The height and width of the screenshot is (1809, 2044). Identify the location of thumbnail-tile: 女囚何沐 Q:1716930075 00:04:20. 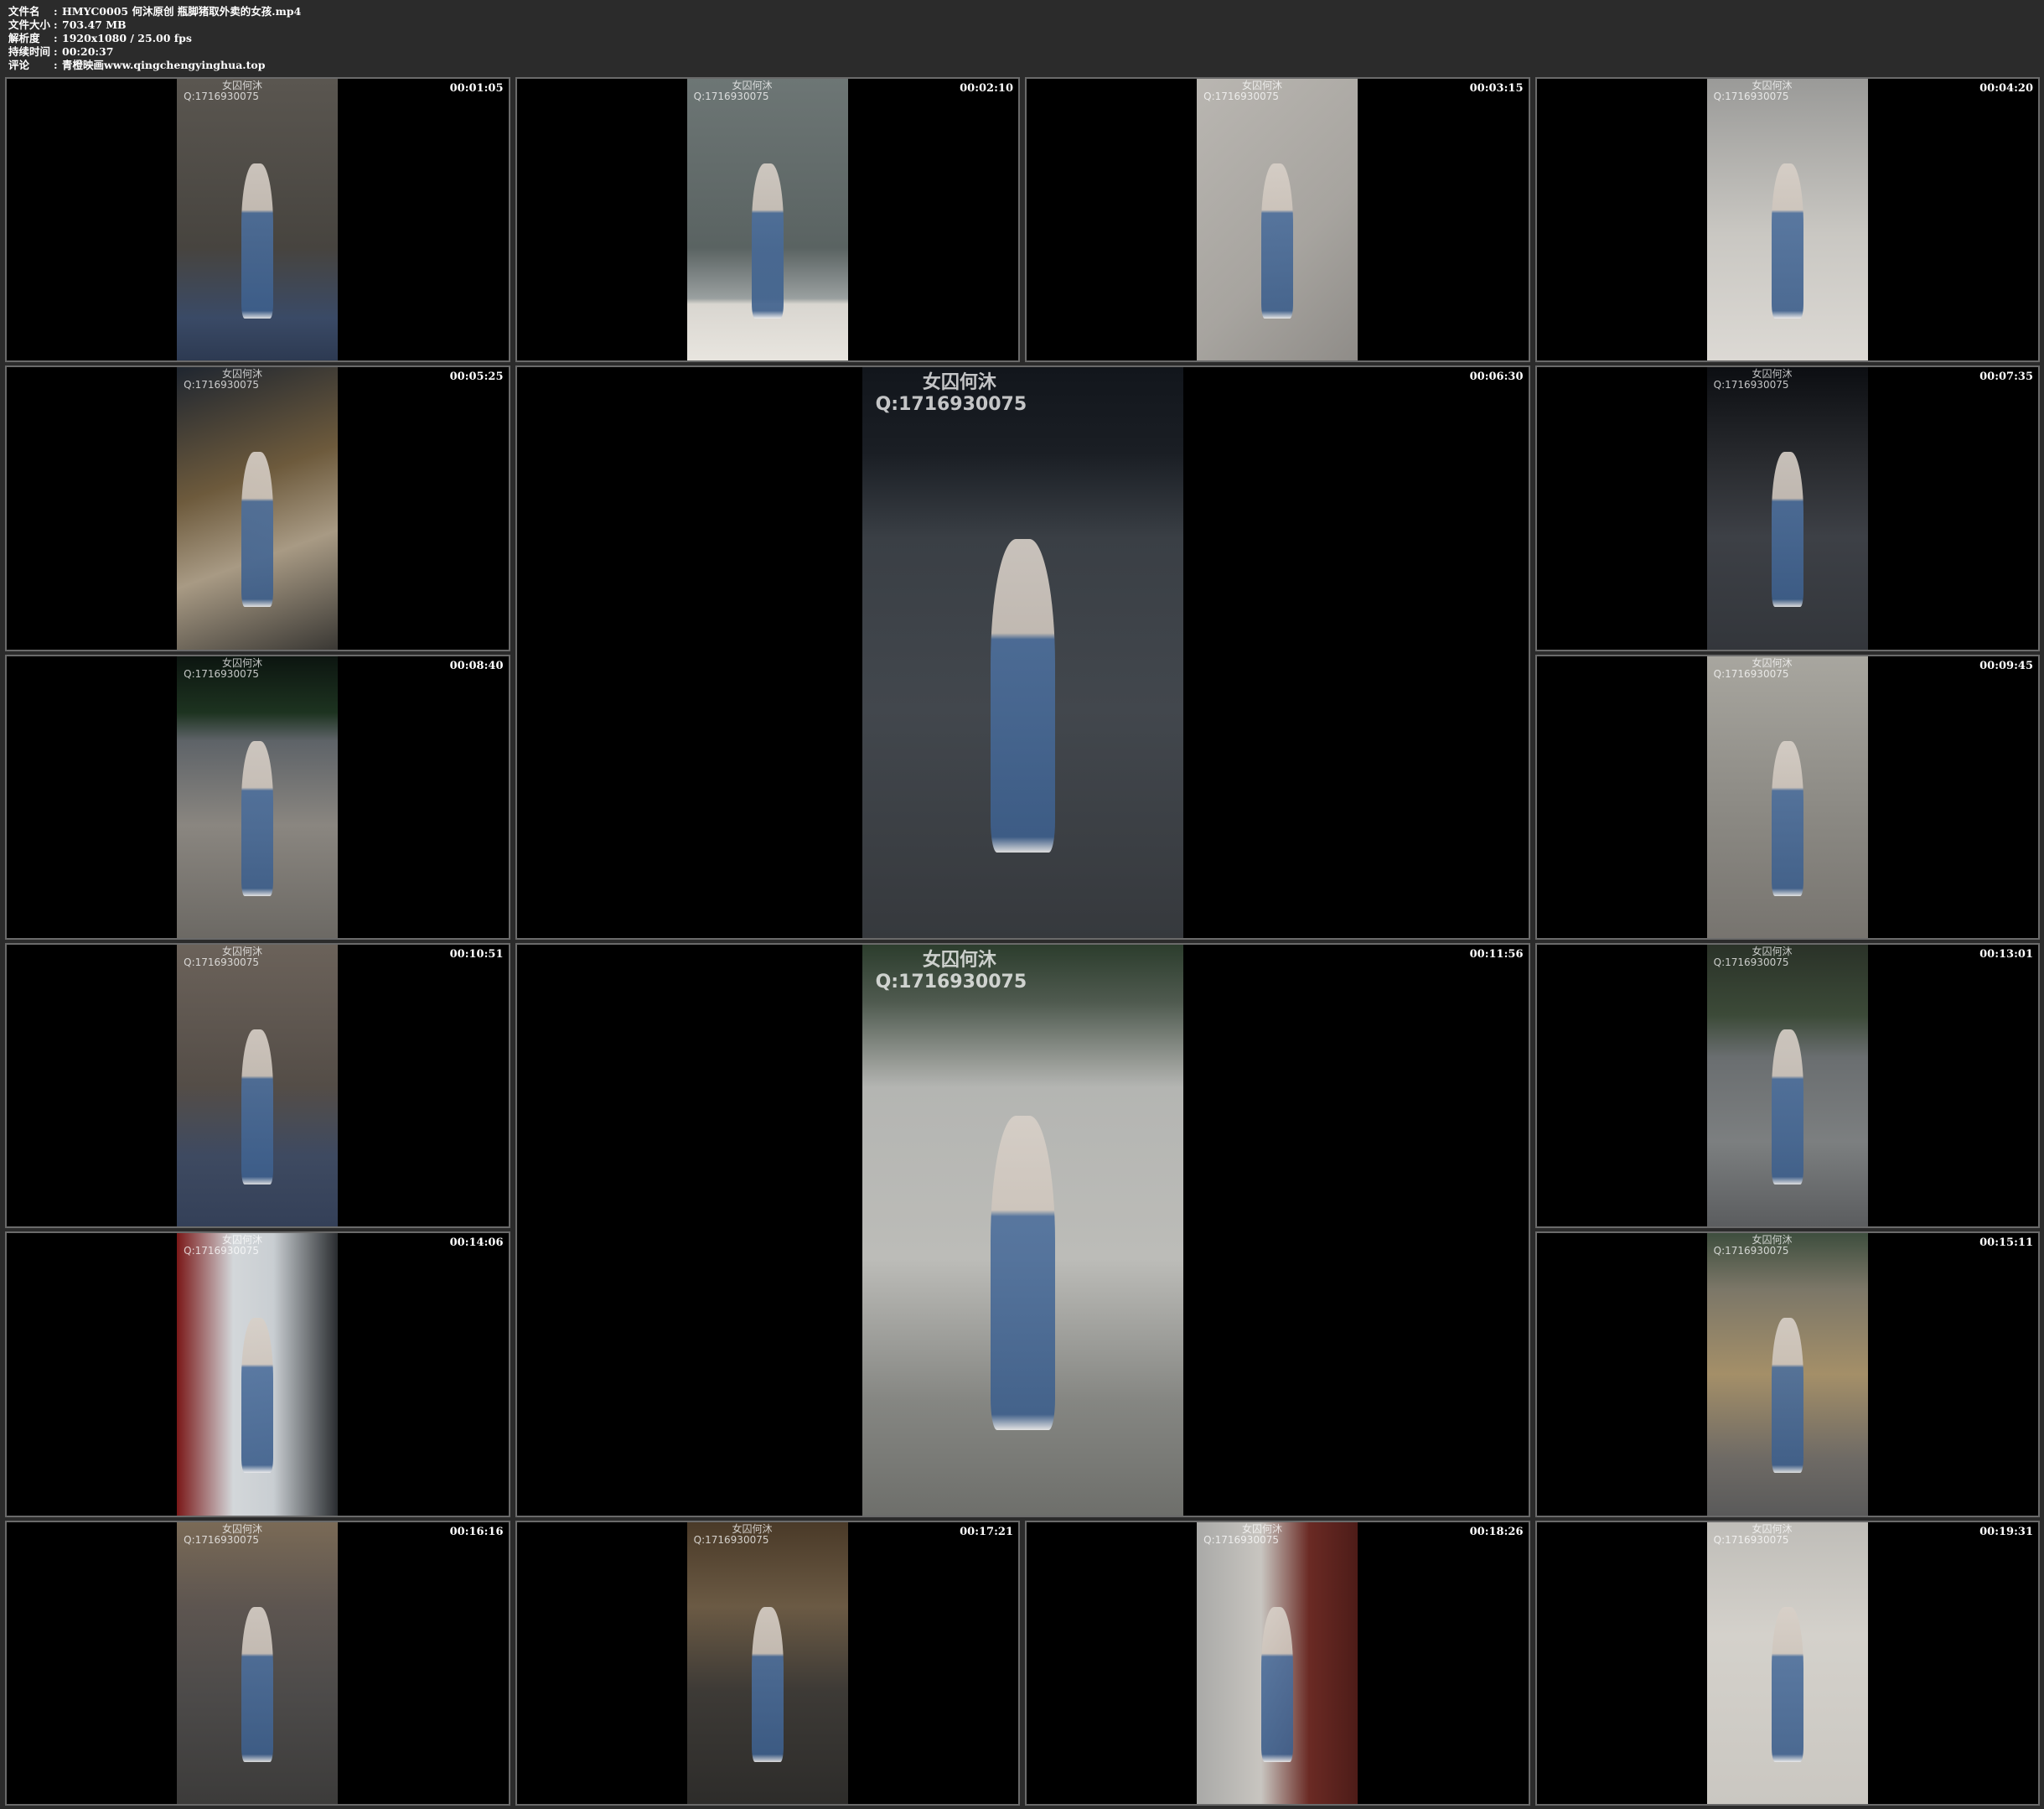
(1787, 220).